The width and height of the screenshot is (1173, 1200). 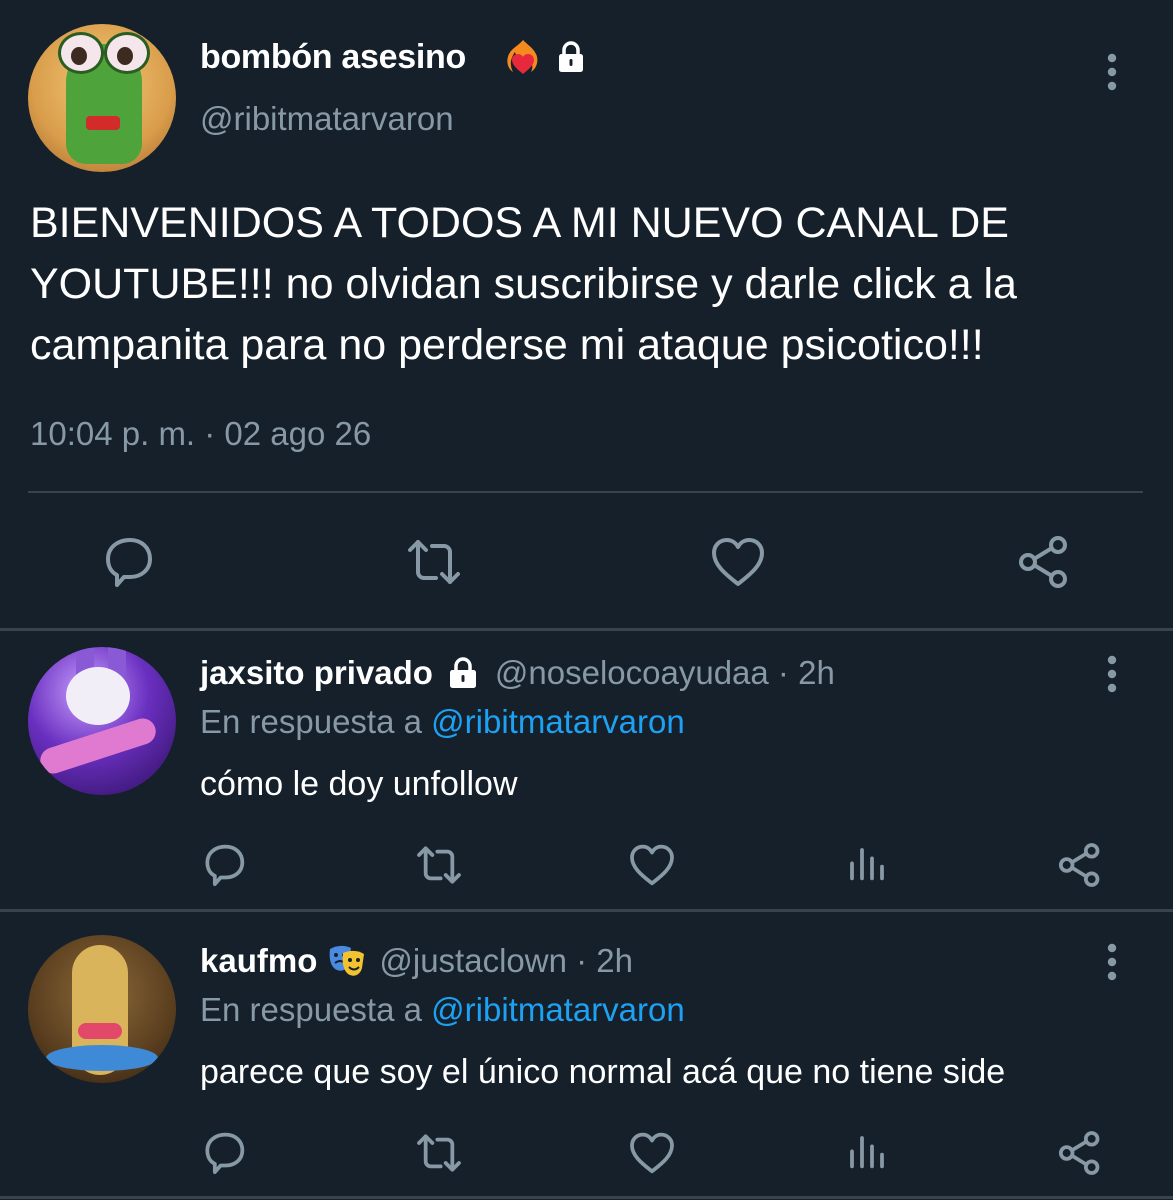 What do you see at coordinates (327, 119) in the screenshot?
I see `handle: @ribitmatarvaron` at bounding box center [327, 119].